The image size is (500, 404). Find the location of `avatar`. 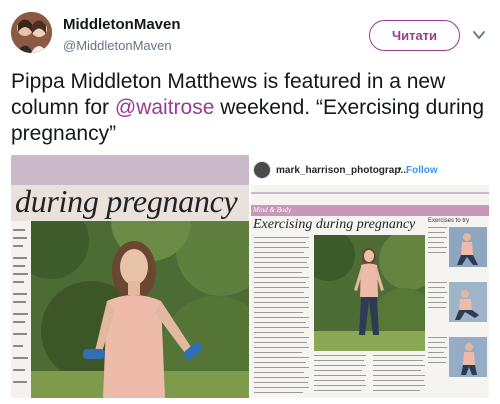

avatar is located at coordinates (31, 32).